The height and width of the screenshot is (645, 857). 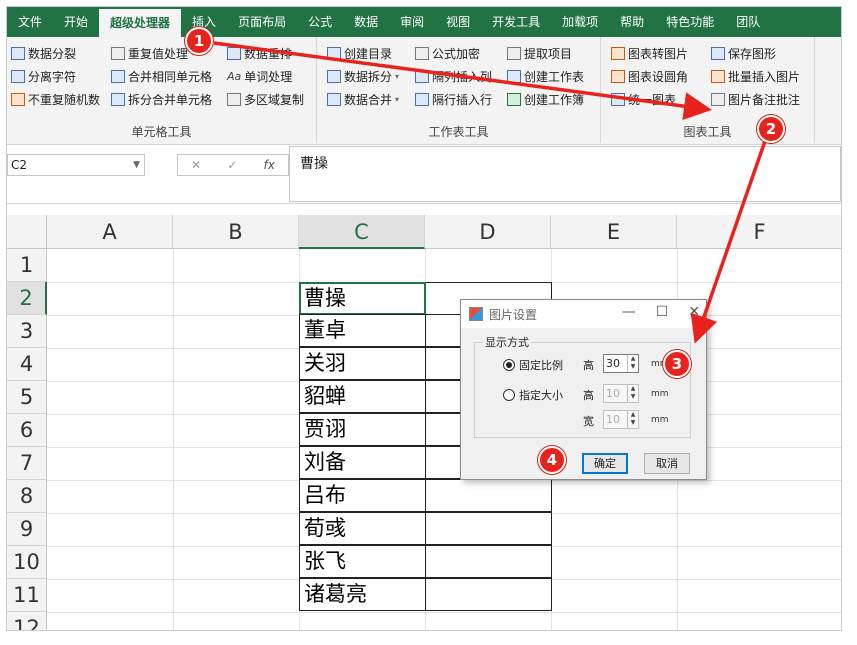 What do you see at coordinates (677, 364) in the screenshot?
I see `callout-badge-3: 3` at bounding box center [677, 364].